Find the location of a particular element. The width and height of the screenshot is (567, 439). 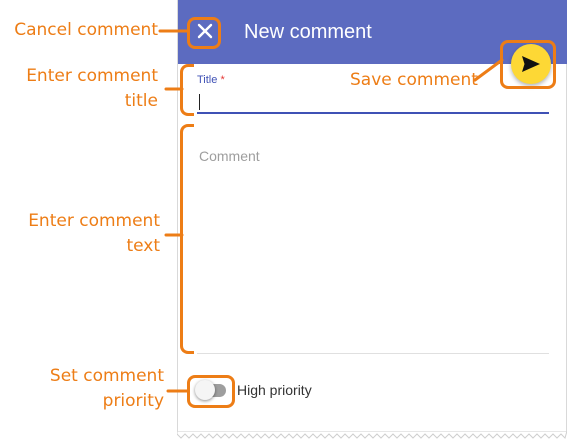

text-cursor is located at coordinates (199, 102).